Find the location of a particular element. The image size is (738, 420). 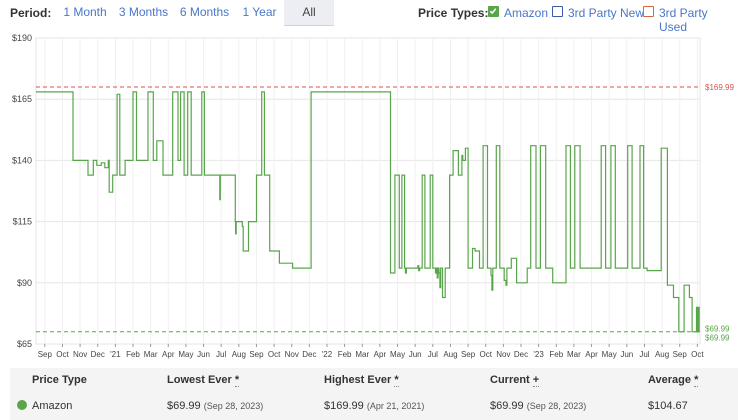

header-current: Current + is located at coordinates (515, 380).